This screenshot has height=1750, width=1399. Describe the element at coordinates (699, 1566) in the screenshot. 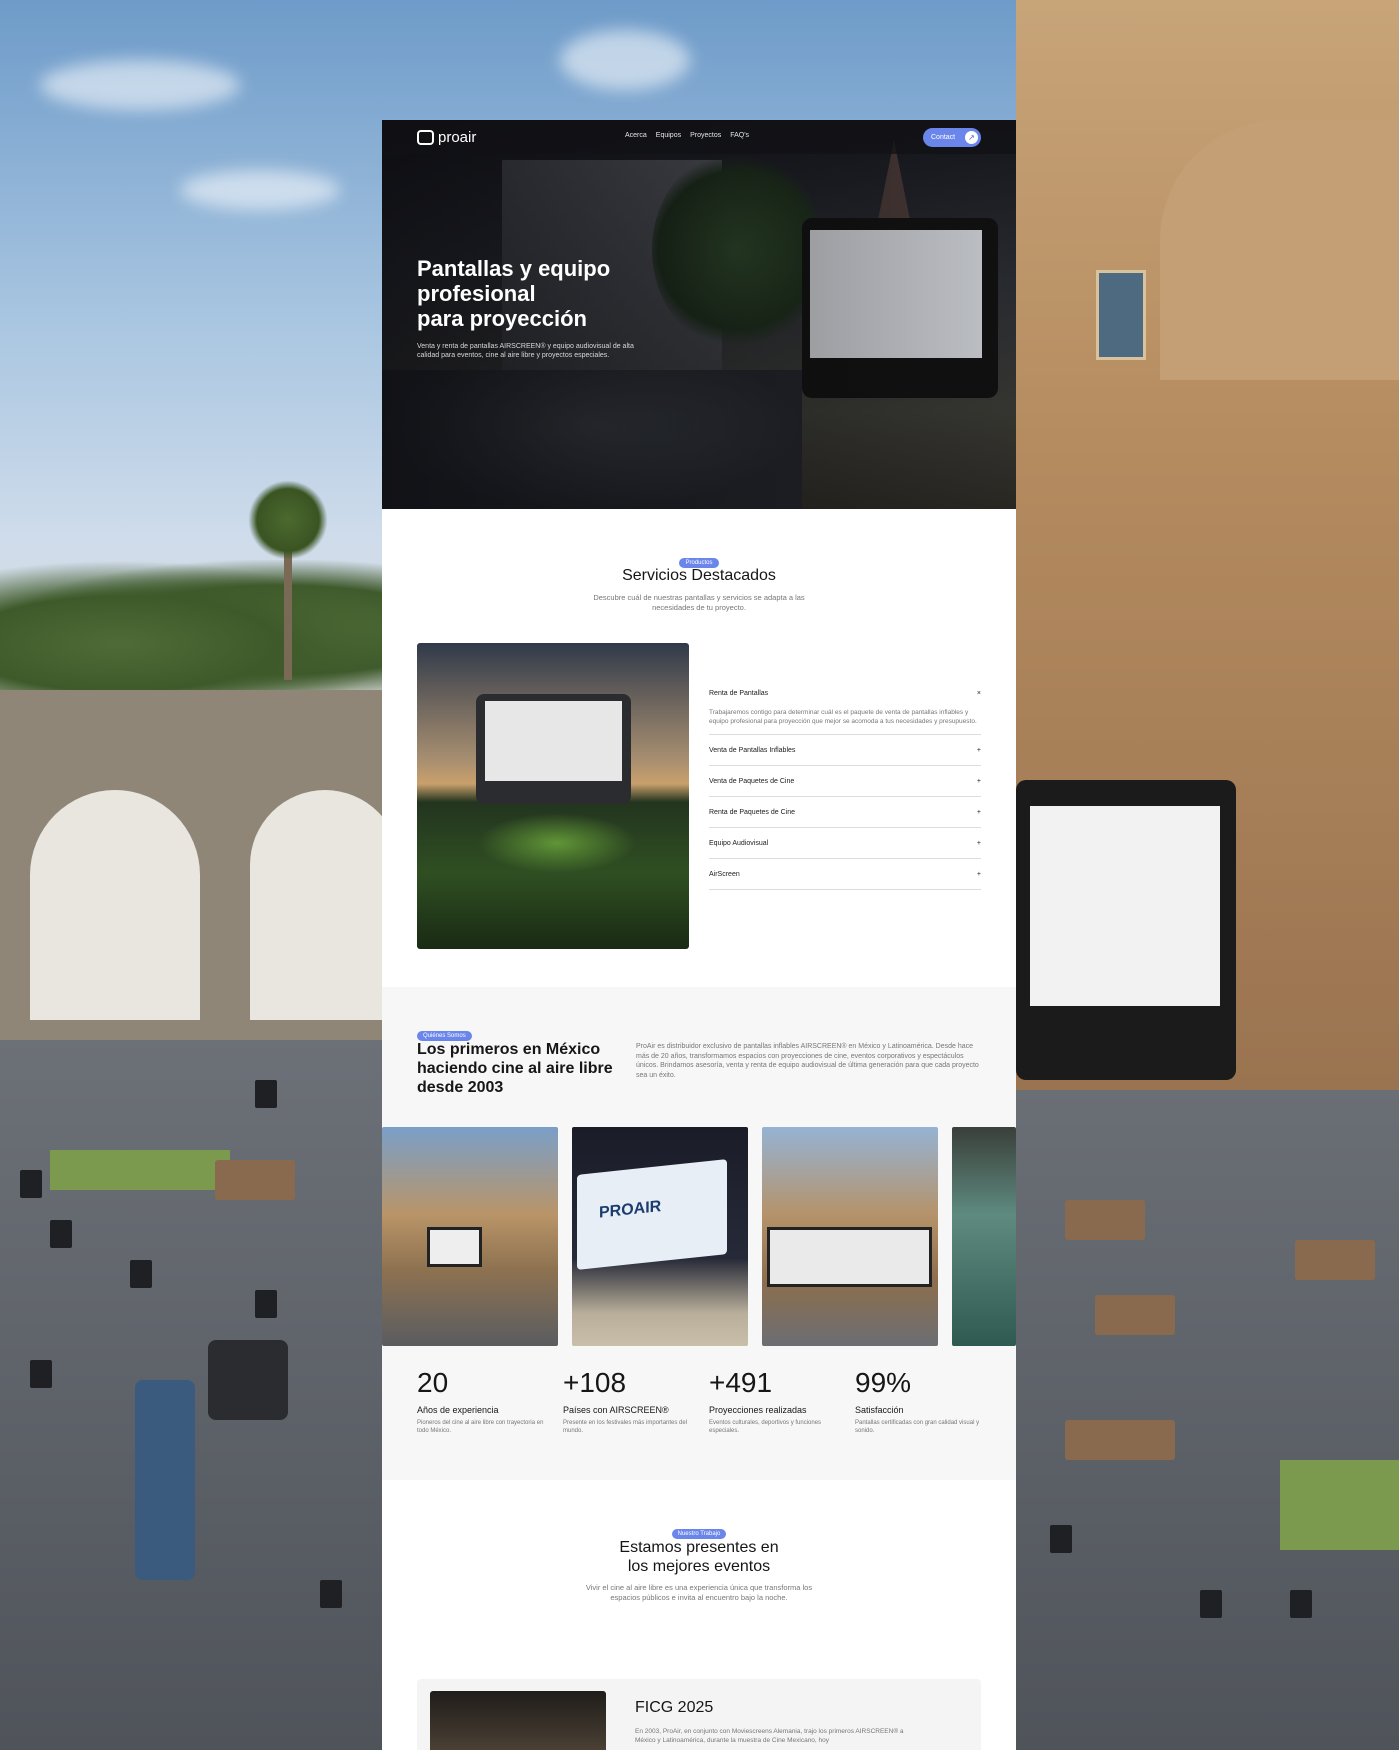

I see `work-title-line: los mejores eventos` at that location.